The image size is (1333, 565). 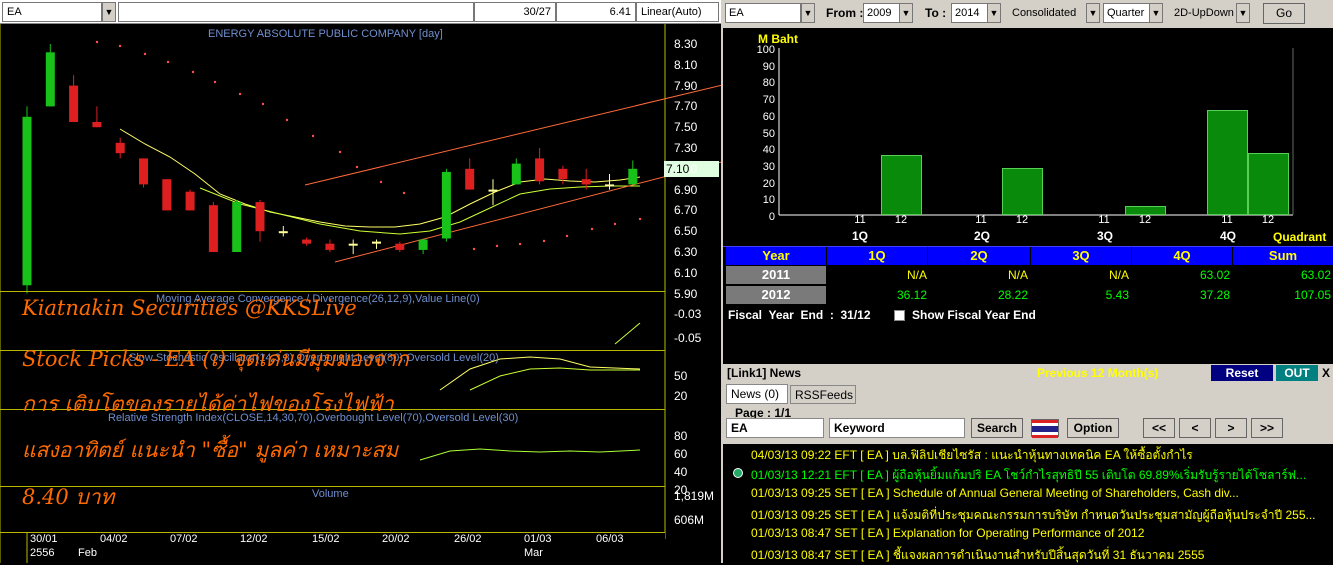 What do you see at coordinates (215, 359) in the screenshot?
I see `overlay-text-line: Stock Picks - EA (เ) จุดเด่นมีมุมมองจาก` at bounding box center [215, 359].